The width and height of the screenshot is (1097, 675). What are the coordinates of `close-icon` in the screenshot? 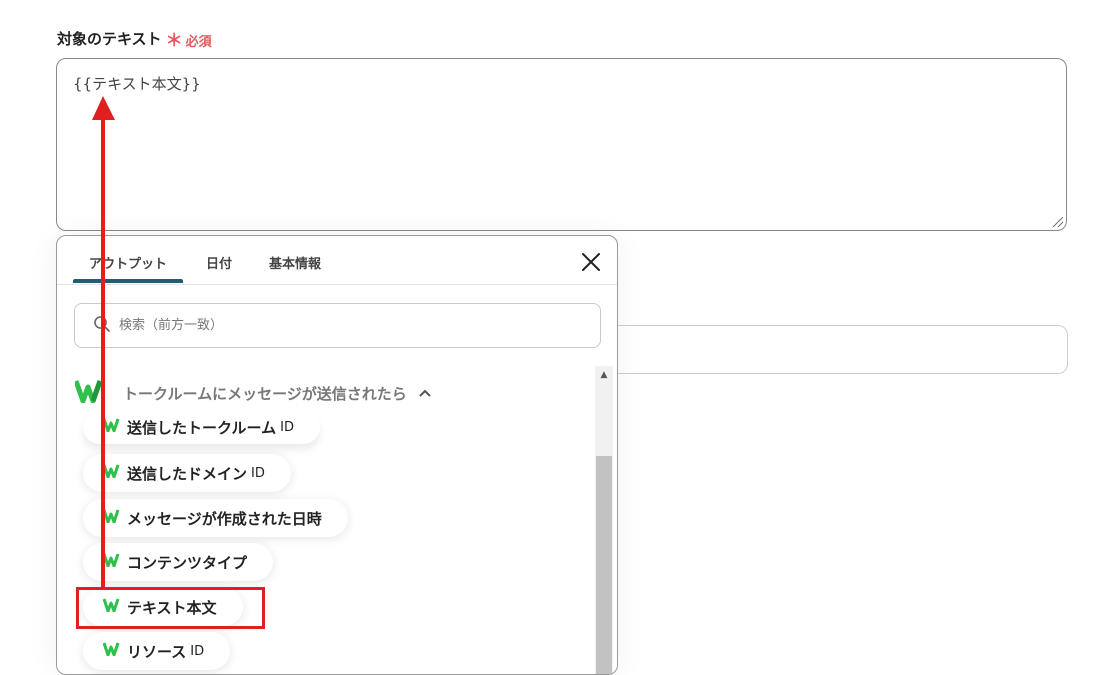 It's located at (591, 262).